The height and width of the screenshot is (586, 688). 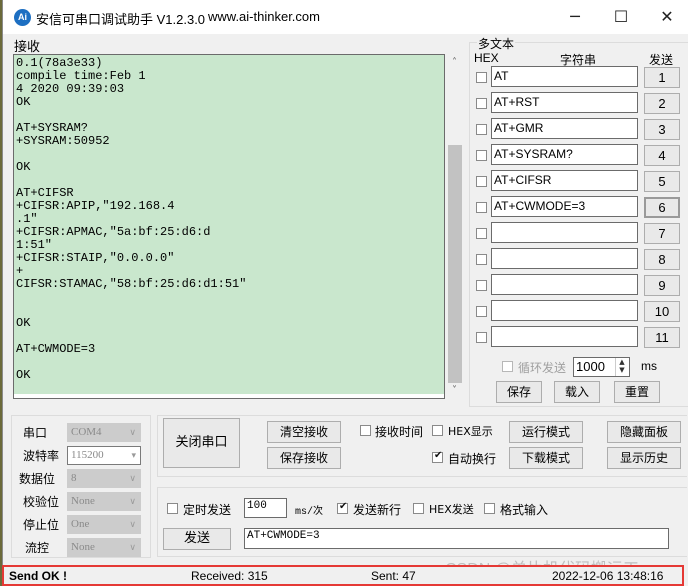 What do you see at coordinates (577, 392) in the screenshot?
I see `load-multi-button: 载入` at bounding box center [577, 392].